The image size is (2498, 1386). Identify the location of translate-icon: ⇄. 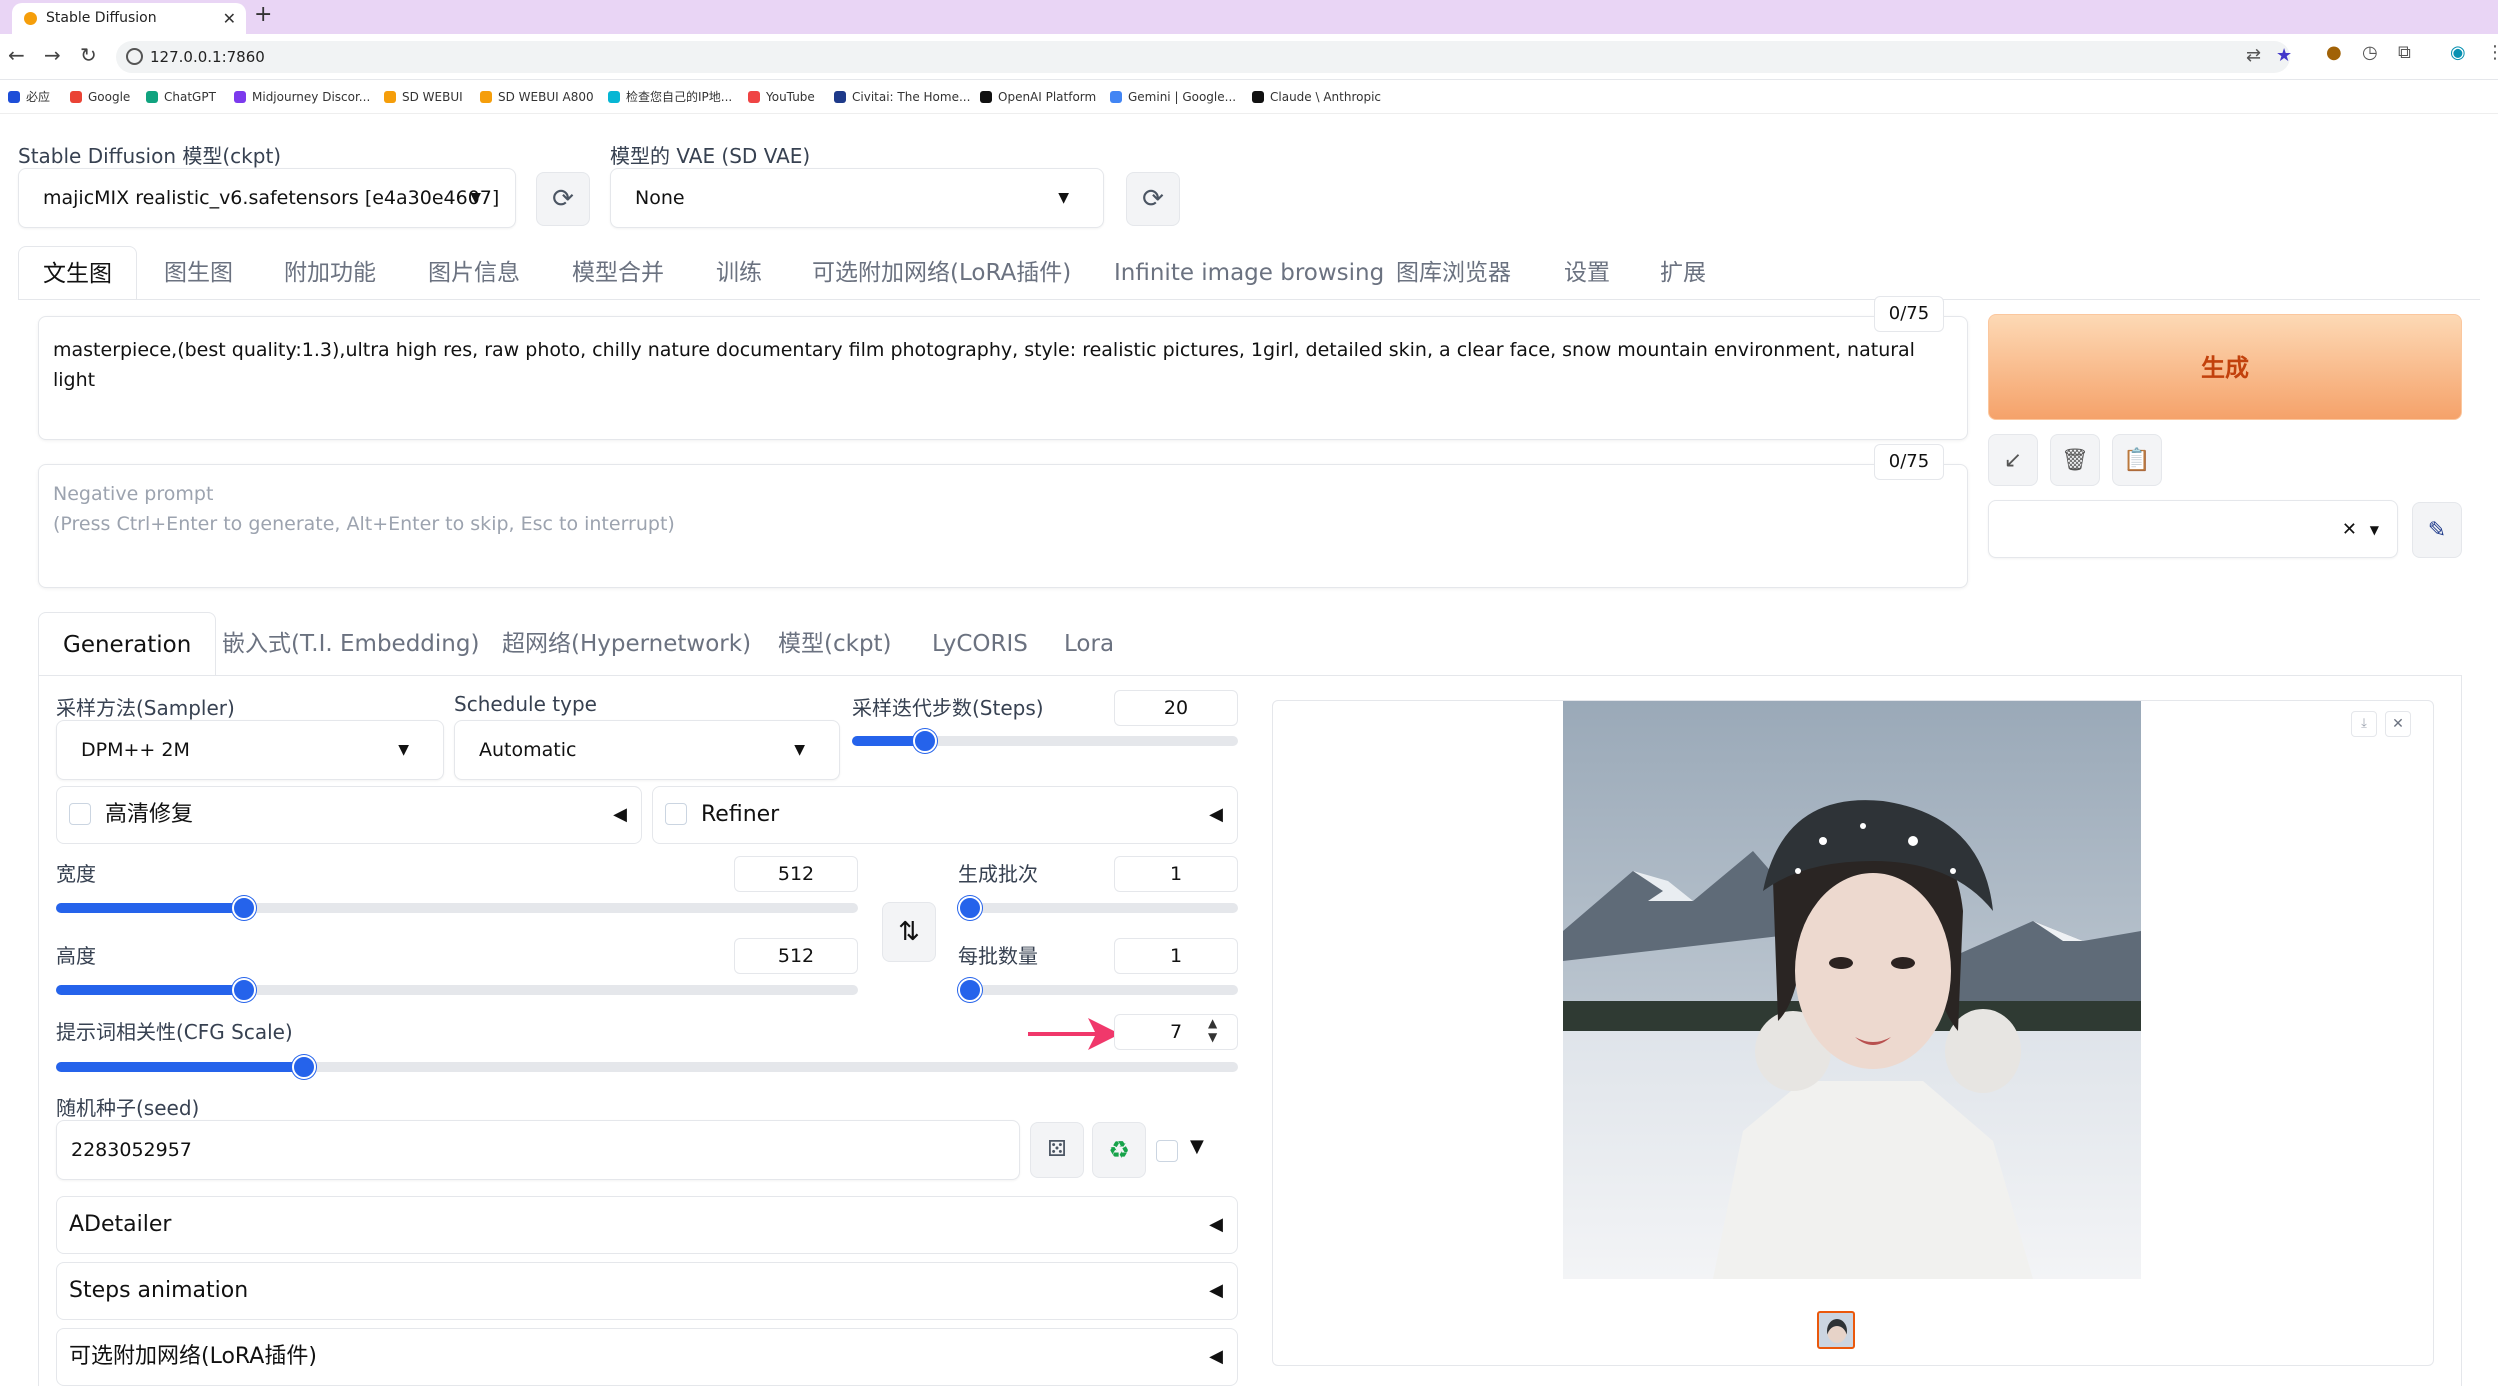
(2253, 55).